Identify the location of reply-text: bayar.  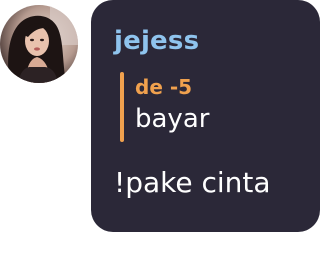
(172, 119).